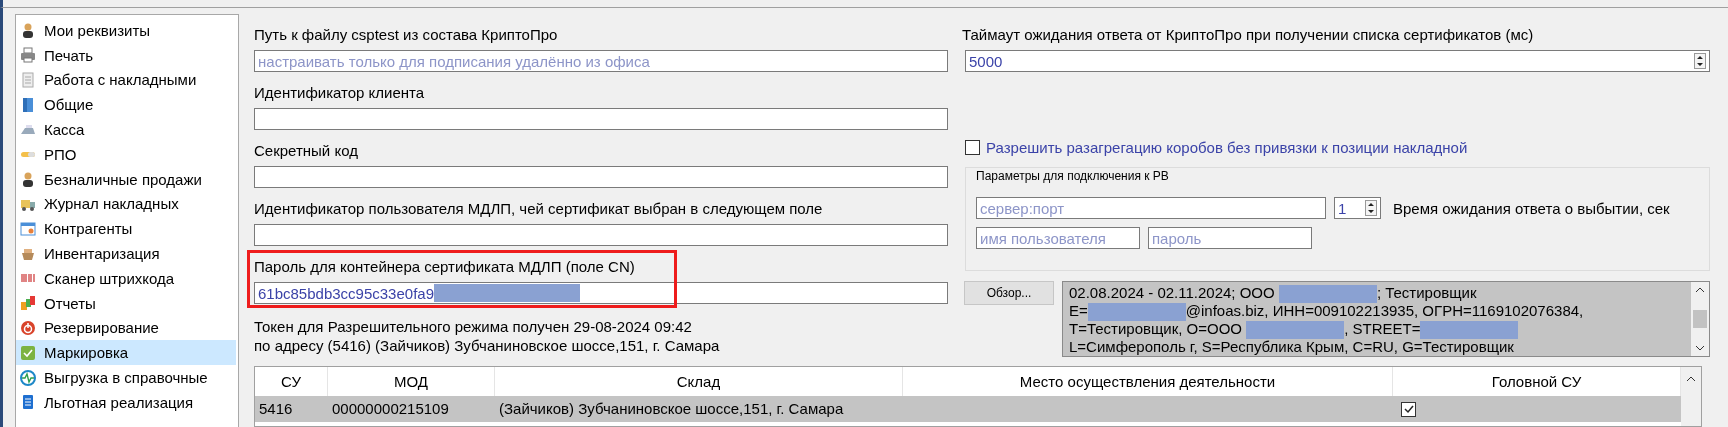 The height and width of the screenshot is (427, 1728). What do you see at coordinates (1384, 310) in the screenshot?
I see `certificate-text: @infoas.biz, ИНН=009102213935, ОГРН=1169102076384,` at bounding box center [1384, 310].